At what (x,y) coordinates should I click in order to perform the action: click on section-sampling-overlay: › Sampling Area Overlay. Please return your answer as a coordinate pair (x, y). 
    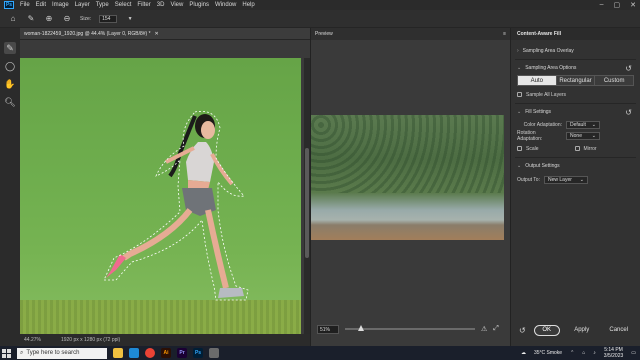
    Looking at the image, I should click on (575, 51).